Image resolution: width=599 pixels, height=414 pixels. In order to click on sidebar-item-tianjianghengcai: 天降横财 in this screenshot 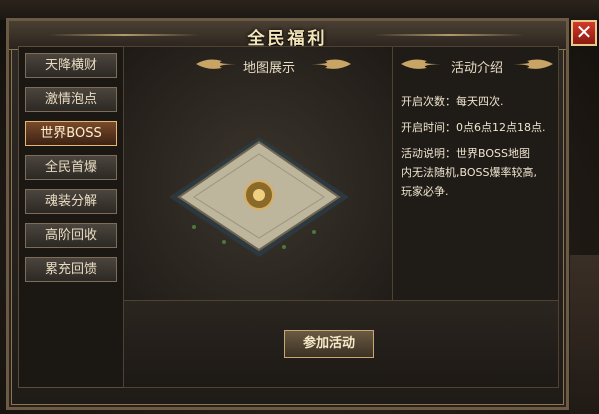, I will do `click(71, 65)`.